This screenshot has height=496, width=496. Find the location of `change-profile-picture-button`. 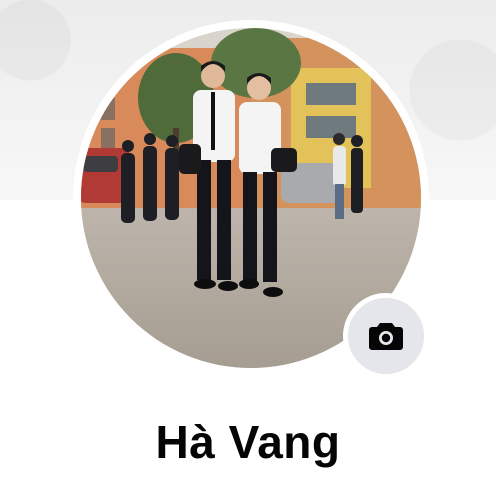

change-profile-picture-button is located at coordinates (386, 336).